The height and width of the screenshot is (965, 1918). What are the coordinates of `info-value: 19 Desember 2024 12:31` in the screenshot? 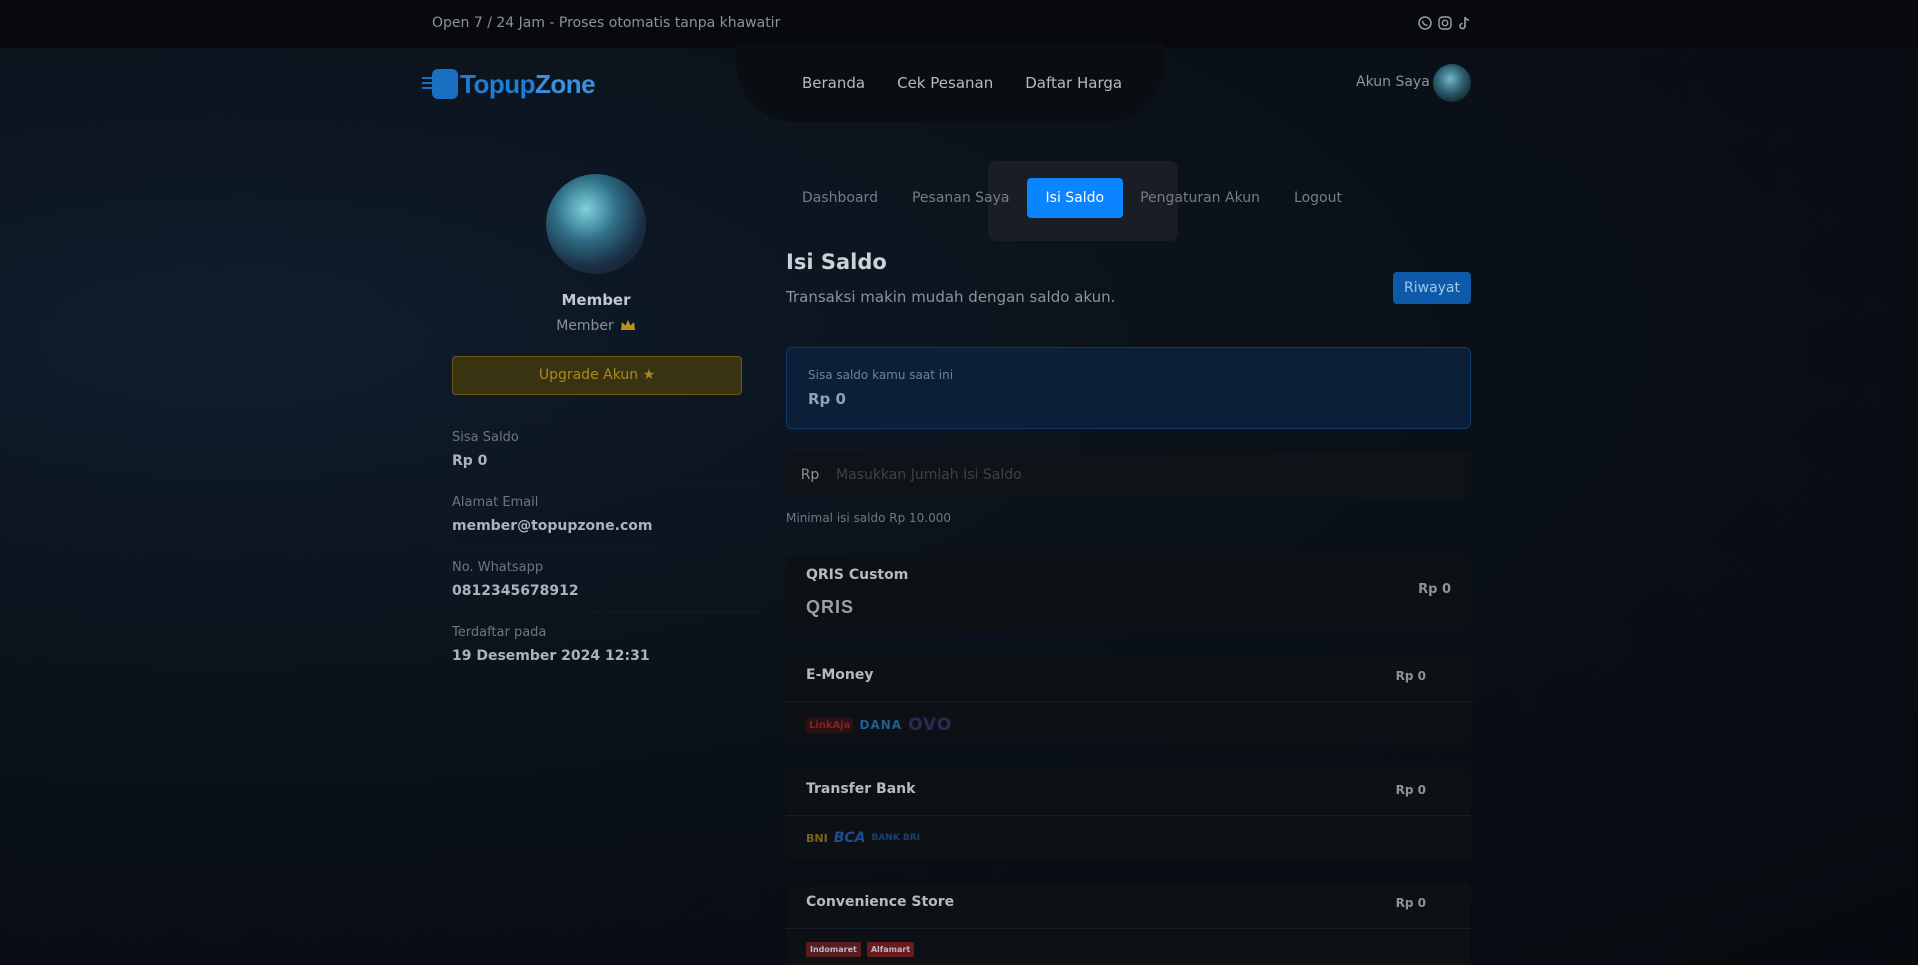 It's located at (551, 656).